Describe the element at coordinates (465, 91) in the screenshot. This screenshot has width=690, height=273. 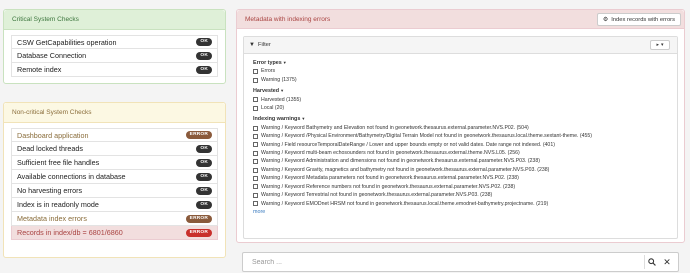
I see `facet-group-harvested: Harvested▼` at that location.